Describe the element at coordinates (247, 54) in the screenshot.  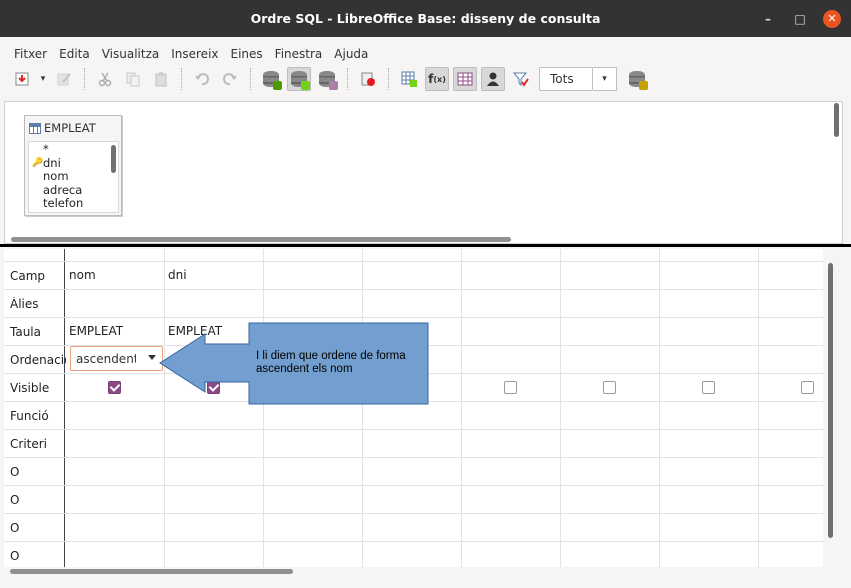
I see `menu-eines: Eines` at that location.